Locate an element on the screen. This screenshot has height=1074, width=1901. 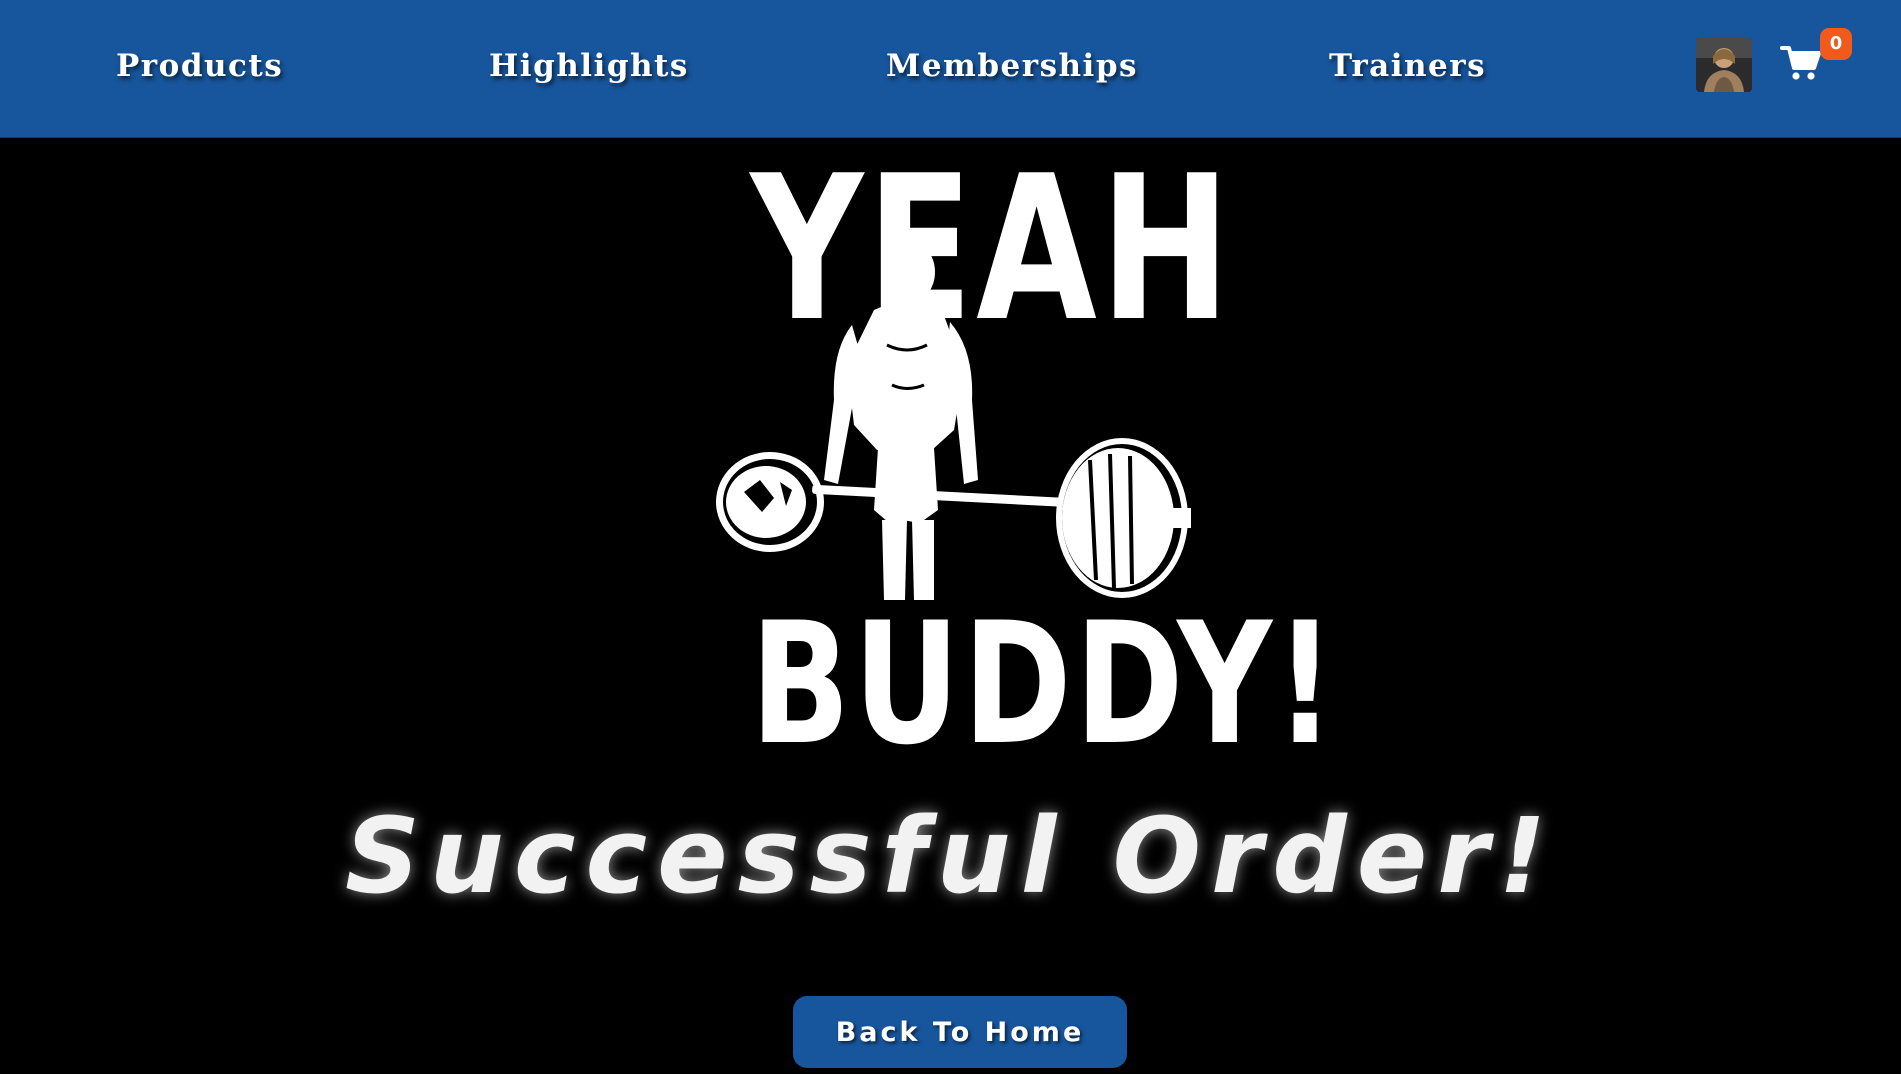
cart-count-badge: 0 is located at coordinates (1836, 44).